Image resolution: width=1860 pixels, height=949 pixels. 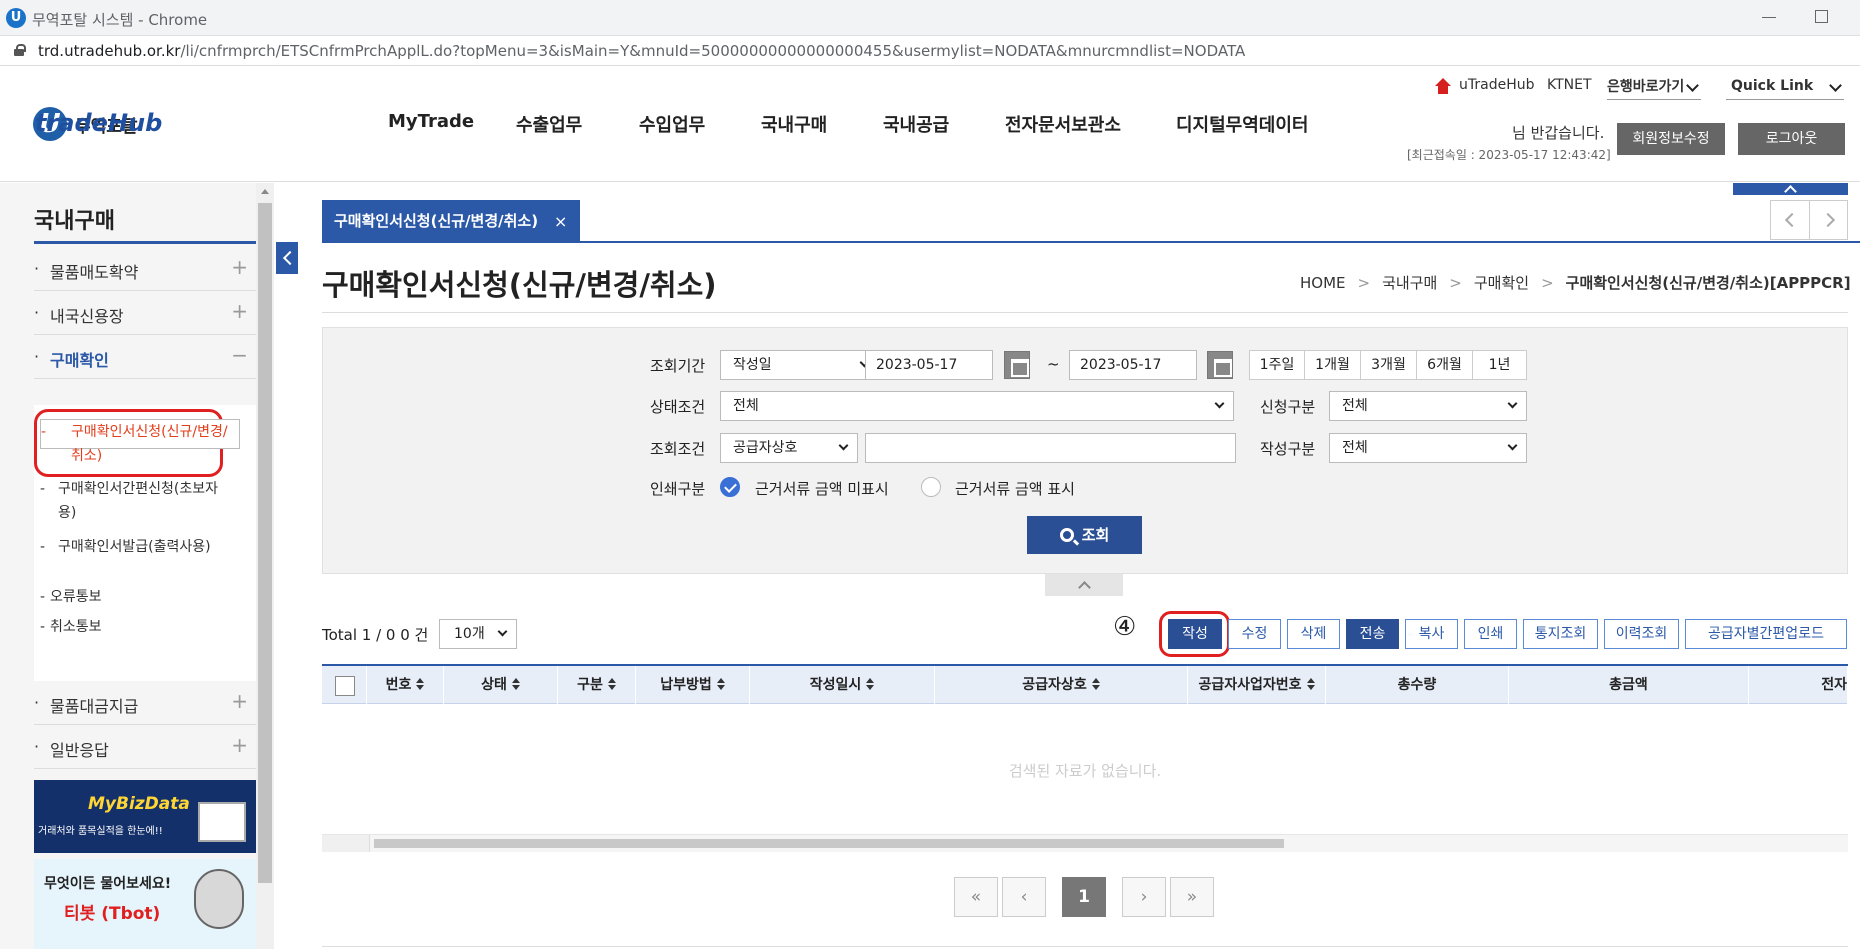 I want to click on condition-select: 공급자상호, so click(x=789, y=448).